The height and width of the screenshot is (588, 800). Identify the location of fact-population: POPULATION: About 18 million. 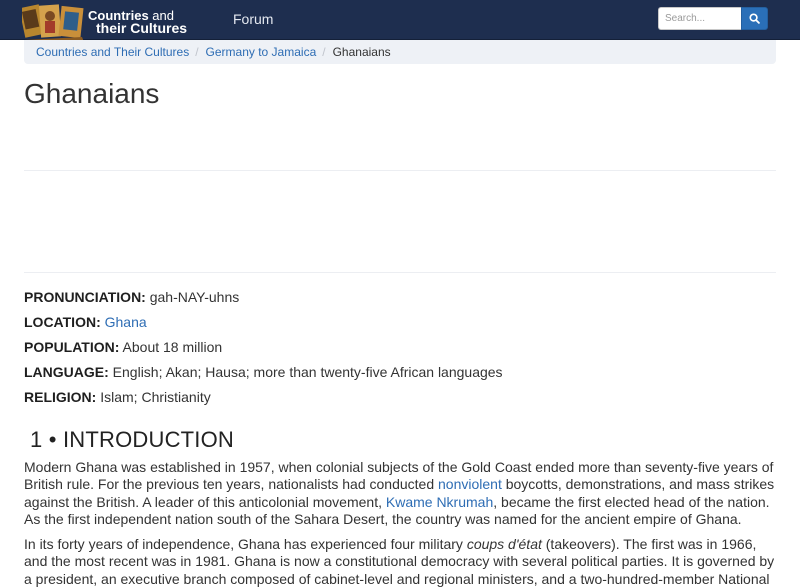
(400, 349).